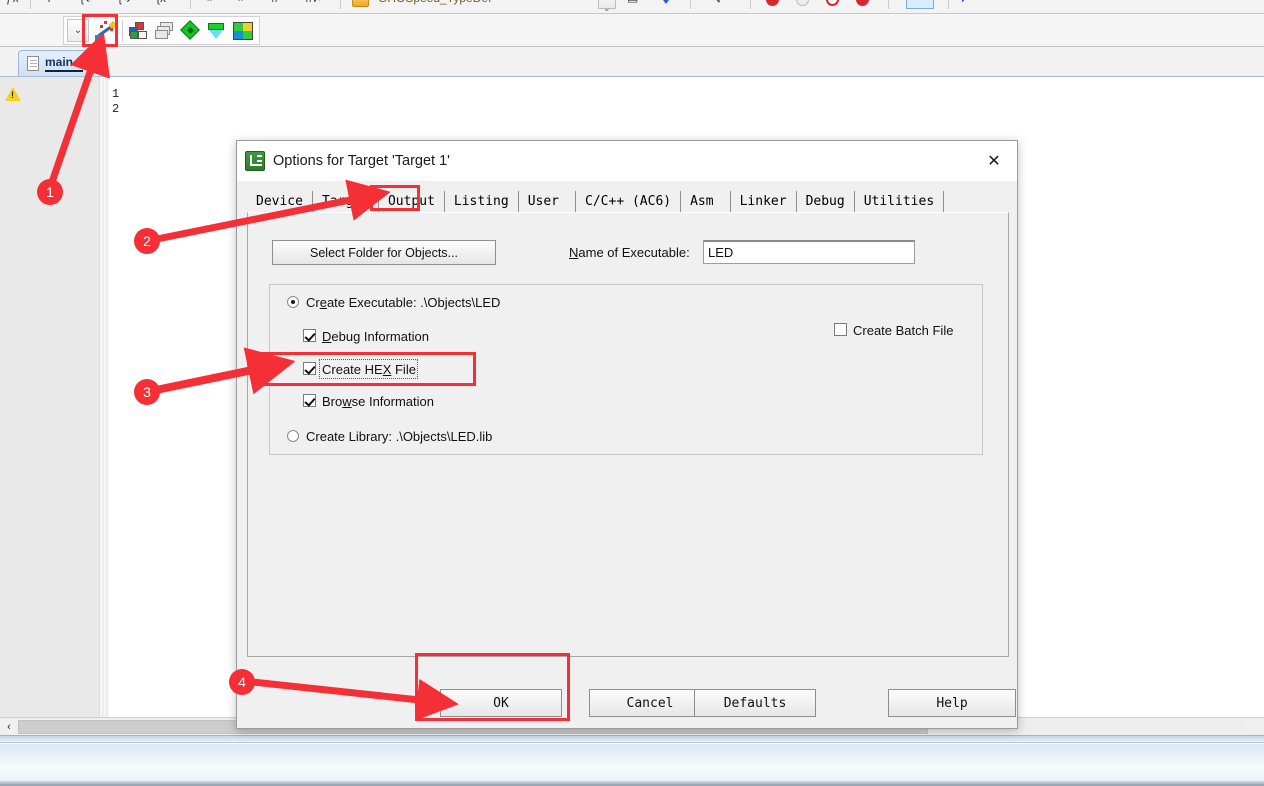  Describe the element at coordinates (242, 682) in the screenshot. I see `annotation-badge-4: 4` at that location.